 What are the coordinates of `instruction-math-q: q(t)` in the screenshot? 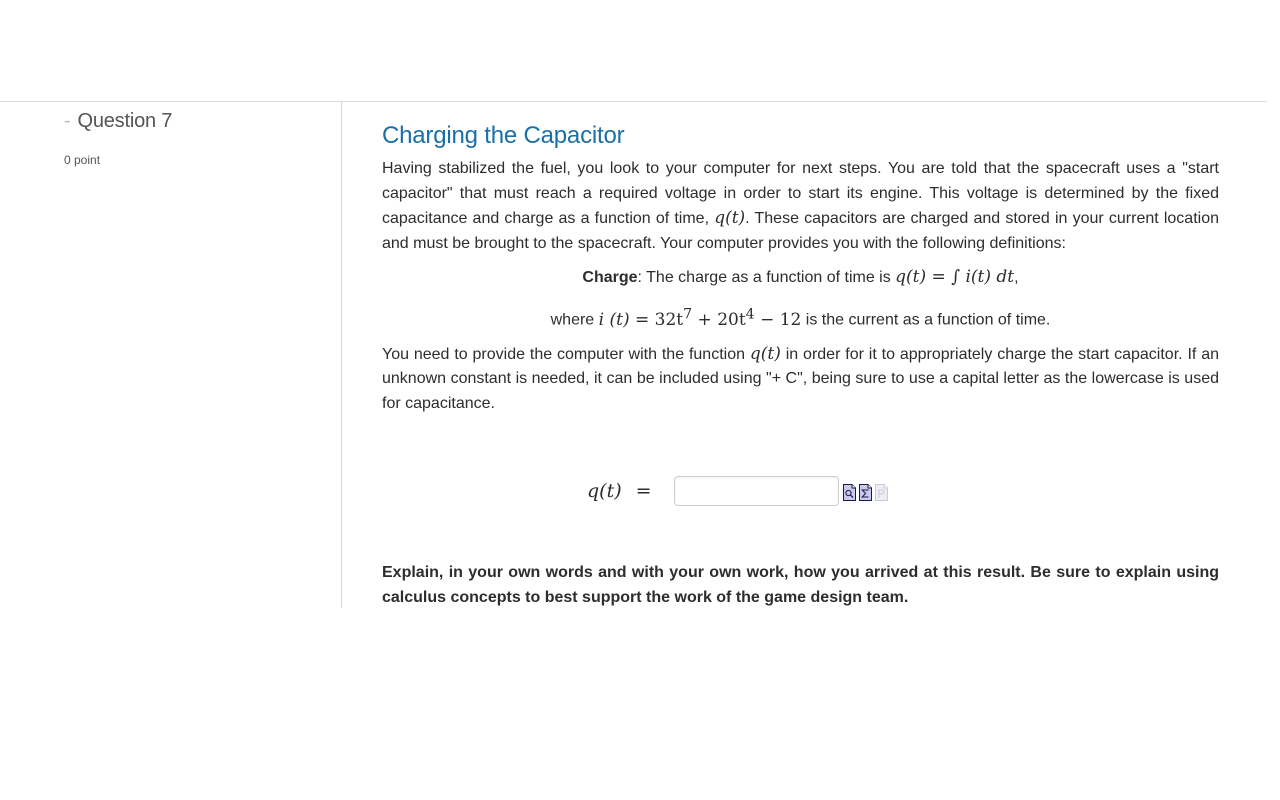 It's located at (765, 353).